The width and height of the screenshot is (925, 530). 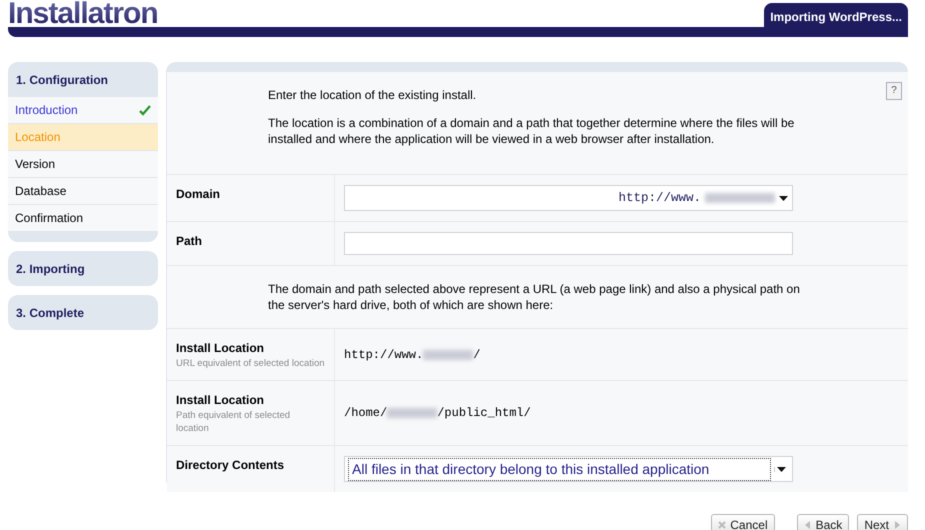 What do you see at coordinates (234, 422) in the screenshot?
I see `field-hint: Path equivalent of selected location` at bounding box center [234, 422].